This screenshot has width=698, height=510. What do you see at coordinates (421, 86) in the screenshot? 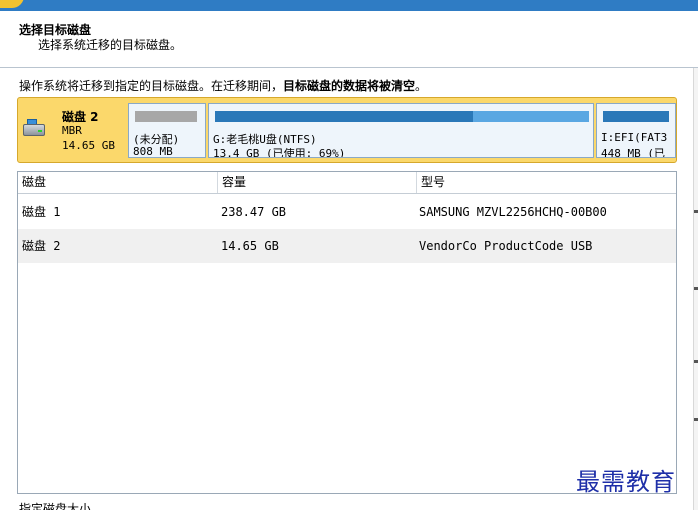
I see `notice-end: 。` at bounding box center [421, 86].